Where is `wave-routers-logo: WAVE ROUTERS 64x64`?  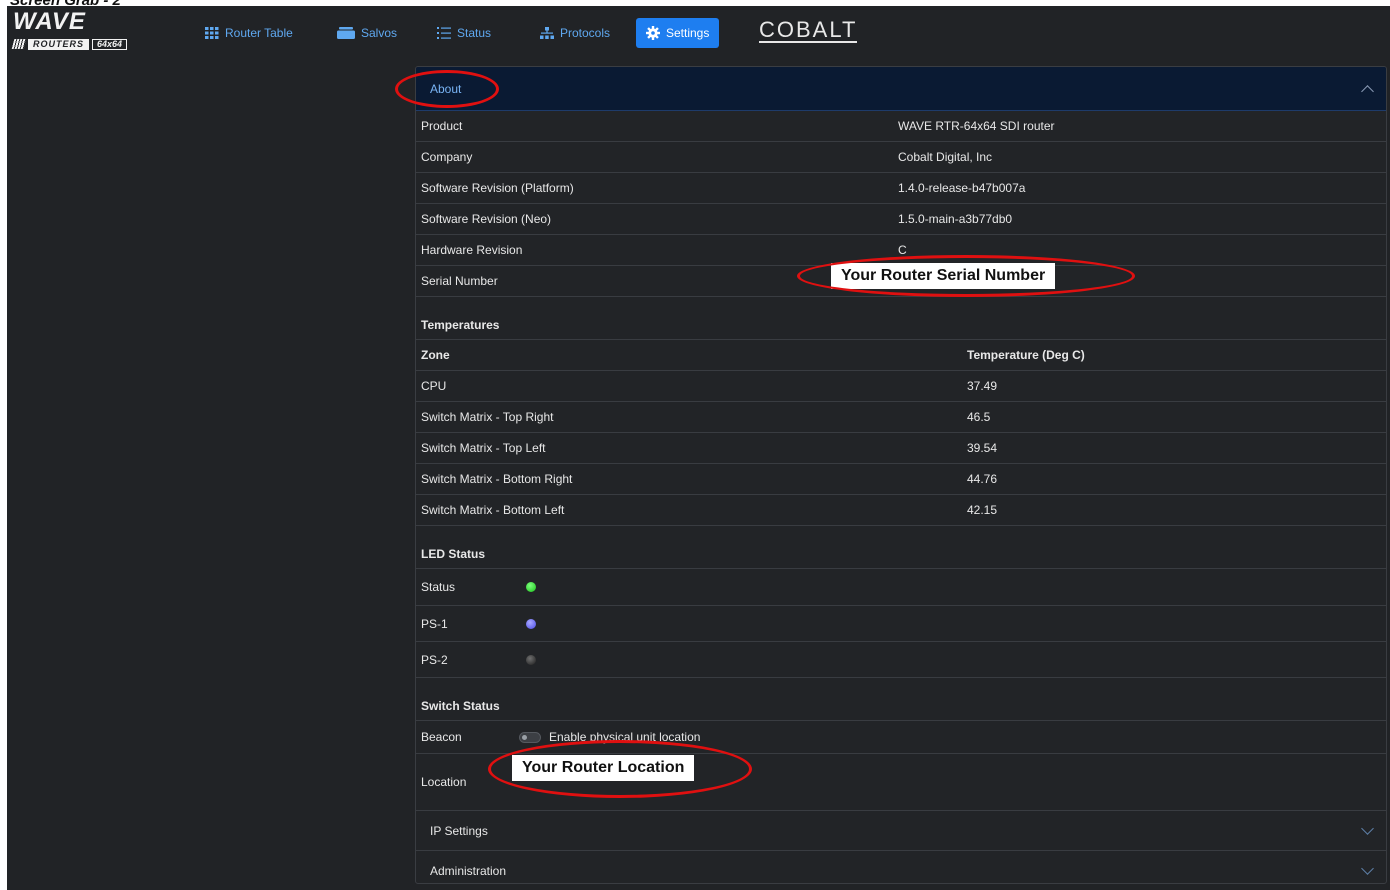
wave-routers-logo: WAVE ROUTERS 64x64 is located at coordinates (92, 29).